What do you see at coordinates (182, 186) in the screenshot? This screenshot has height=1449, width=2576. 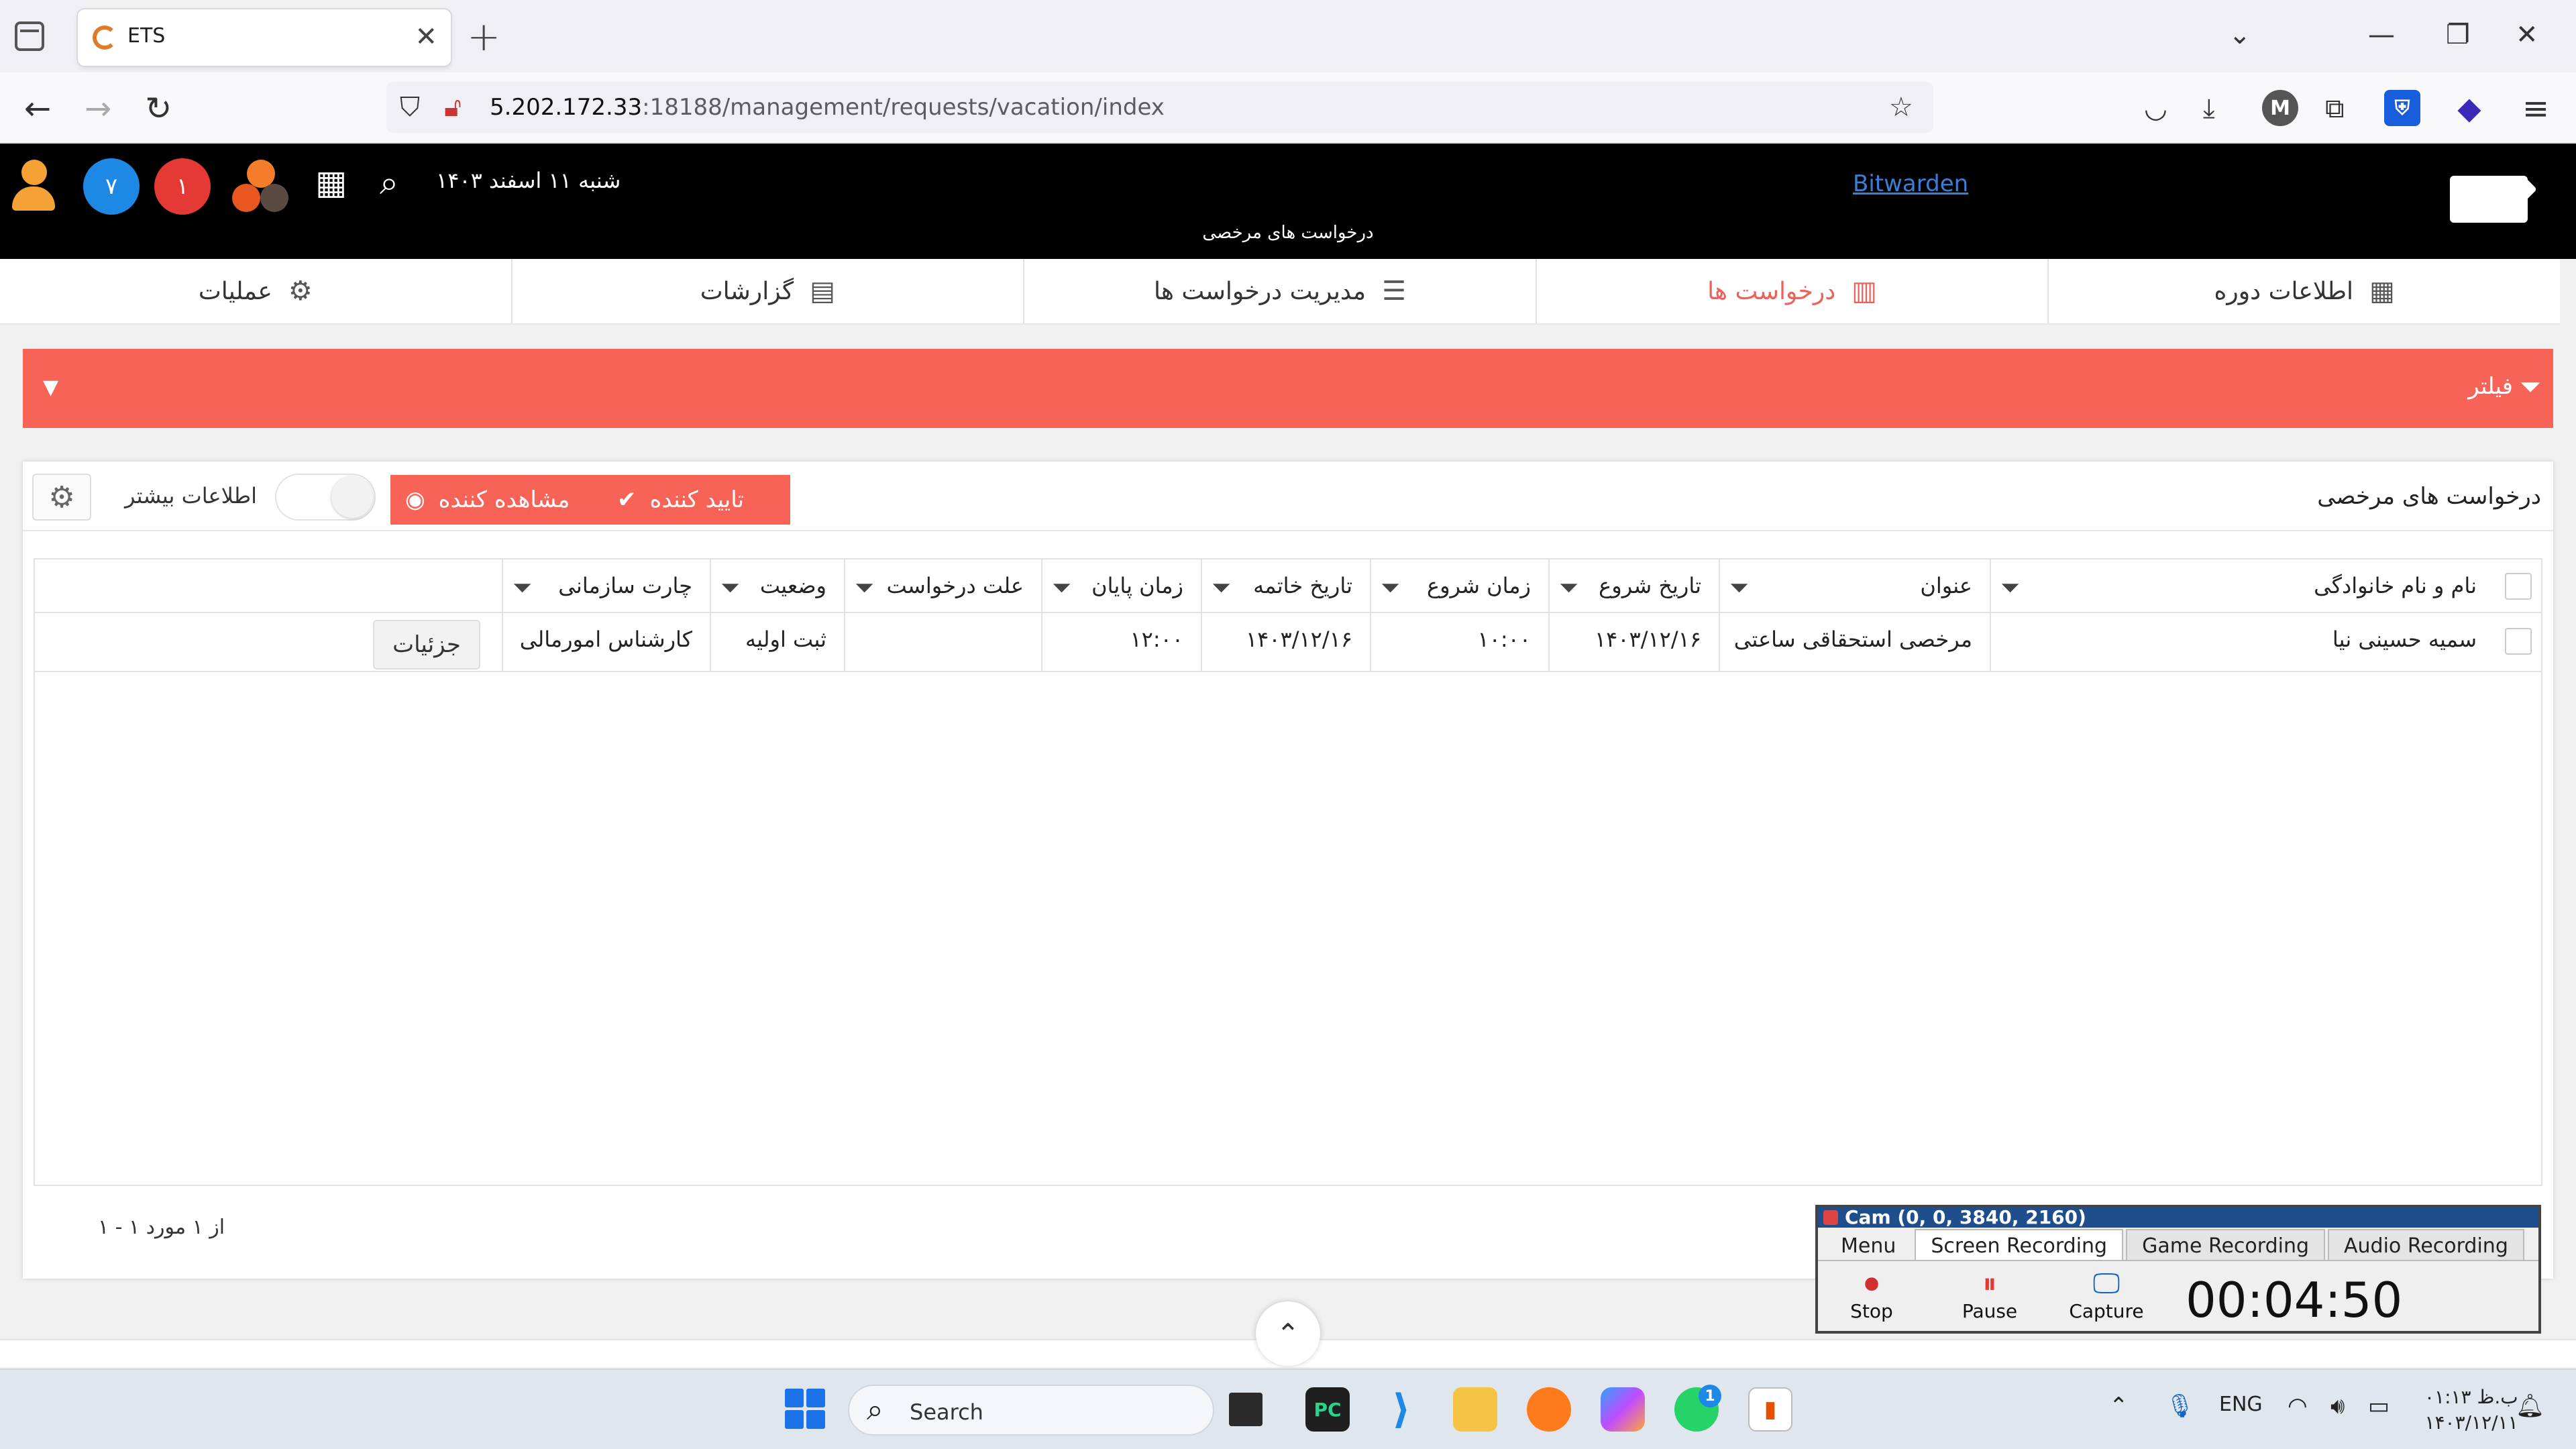 I see `notification-badge-red: ۱` at bounding box center [182, 186].